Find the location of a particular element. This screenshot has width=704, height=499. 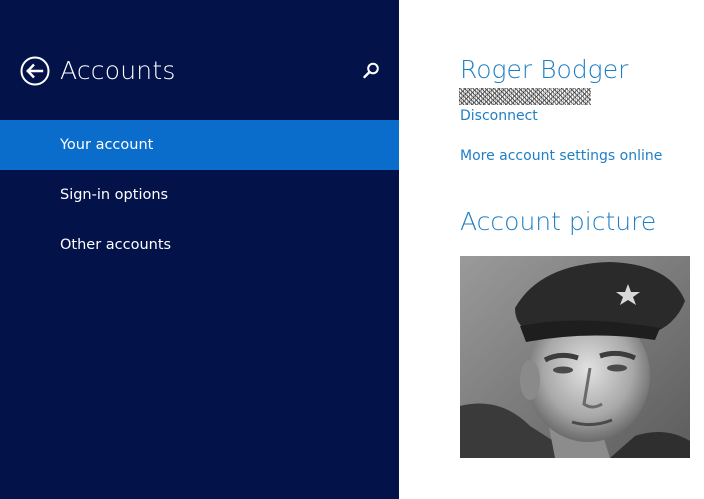

nav-item-label: Your account is located at coordinates (107, 145).